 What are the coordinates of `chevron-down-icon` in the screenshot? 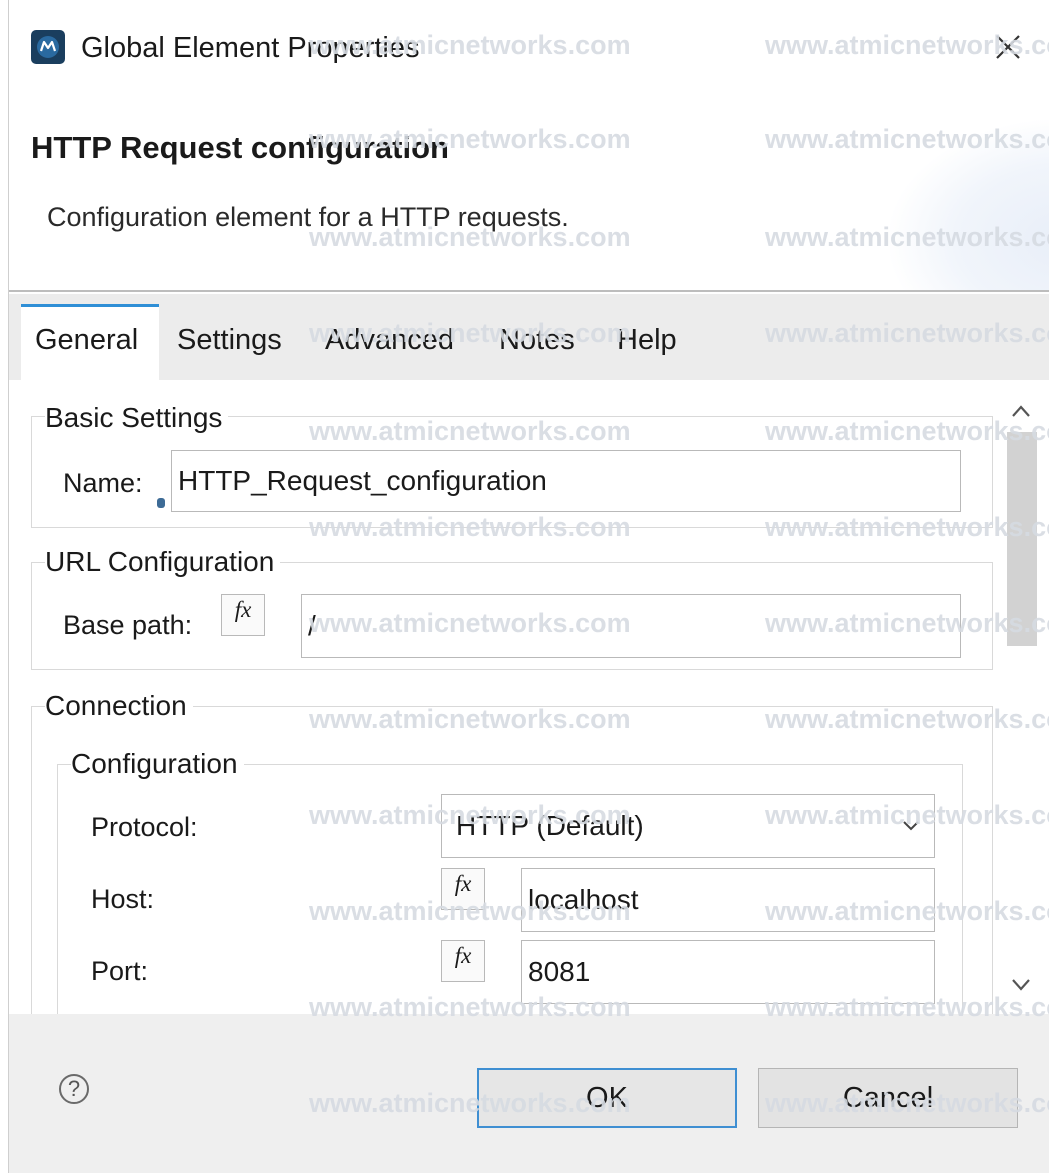 It's located at (911, 826).